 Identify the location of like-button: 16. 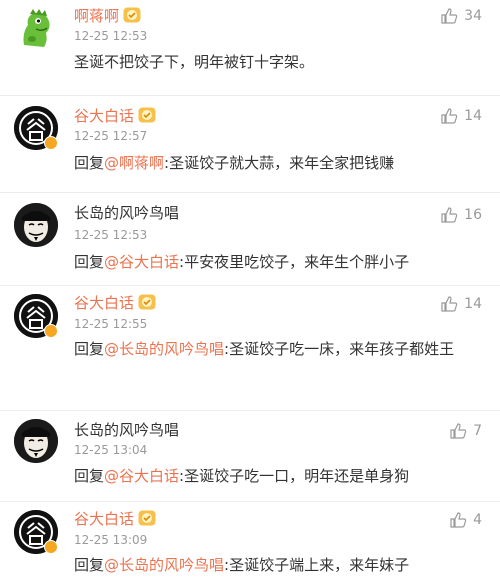
(461, 215).